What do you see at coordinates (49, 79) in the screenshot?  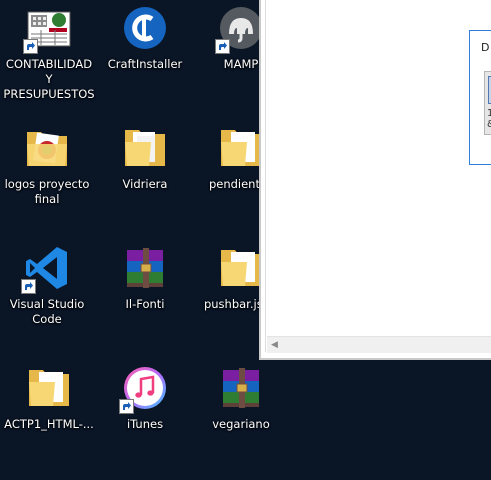 I see `icon-label: CONTABILIDAD Y PRESUPUESTOS` at bounding box center [49, 79].